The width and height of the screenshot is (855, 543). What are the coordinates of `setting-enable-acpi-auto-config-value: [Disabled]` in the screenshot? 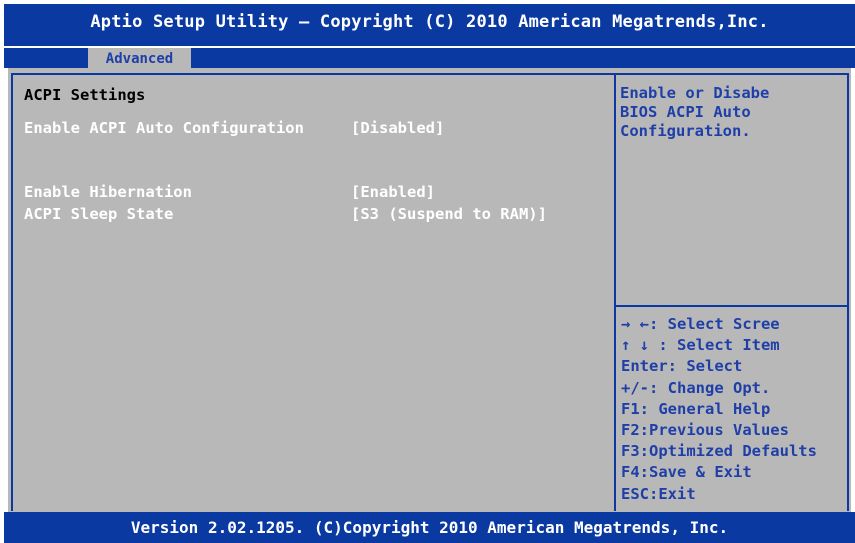 It's located at (397, 128).